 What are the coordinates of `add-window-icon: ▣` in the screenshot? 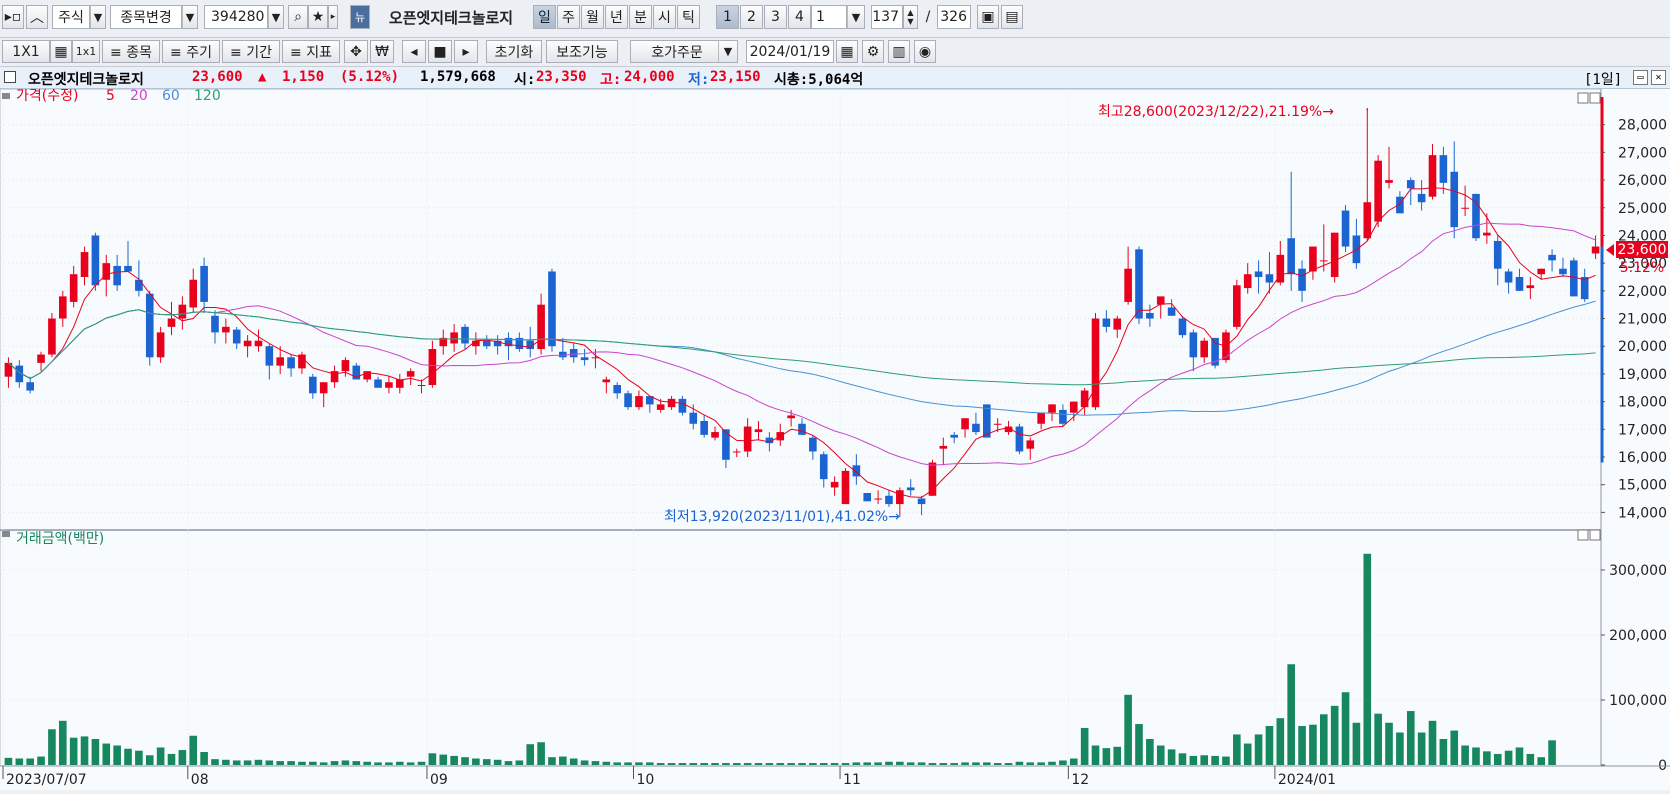 It's located at (988, 17).